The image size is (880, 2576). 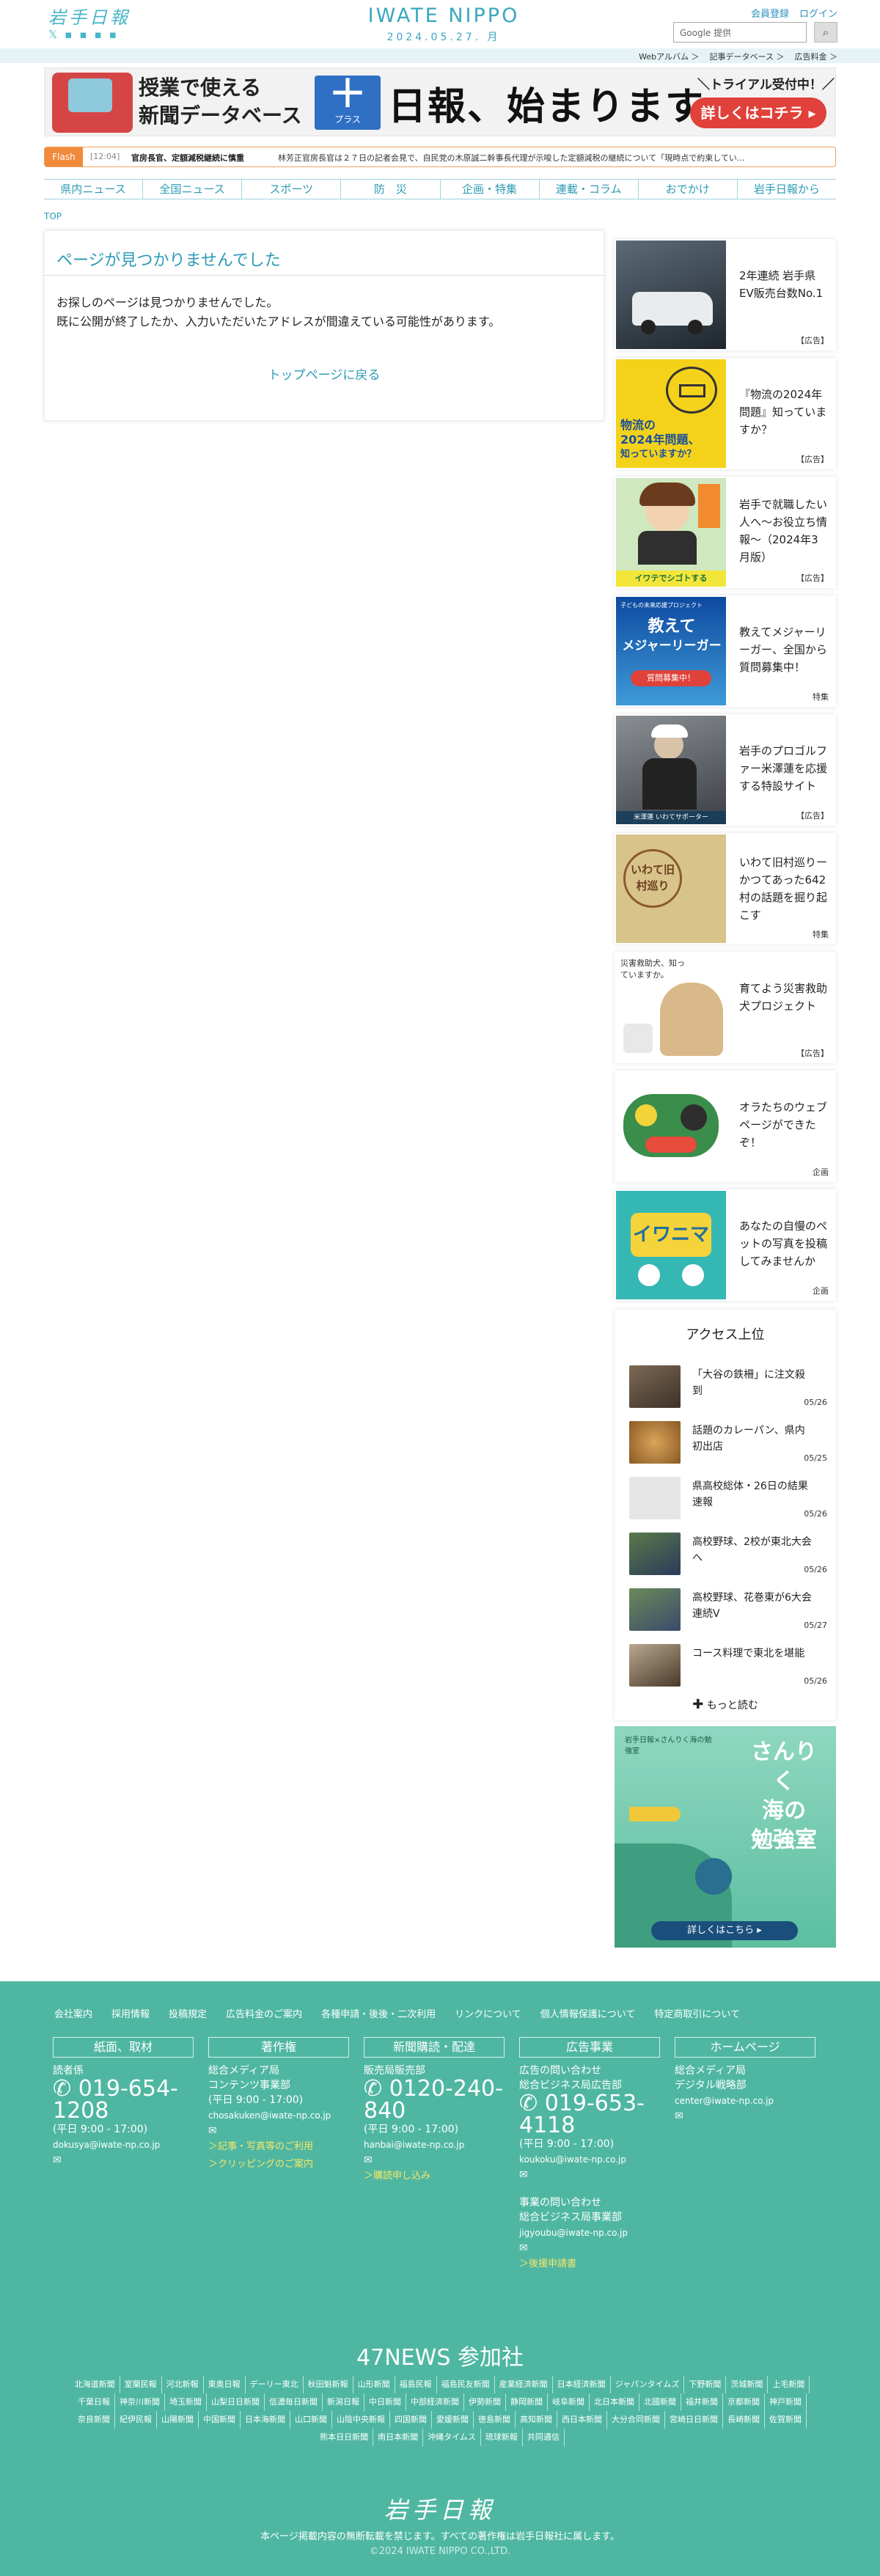 What do you see at coordinates (278, 2147) in the screenshot?
I see `footer-yellow-link: ＞記事・写真等のご利用` at bounding box center [278, 2147].